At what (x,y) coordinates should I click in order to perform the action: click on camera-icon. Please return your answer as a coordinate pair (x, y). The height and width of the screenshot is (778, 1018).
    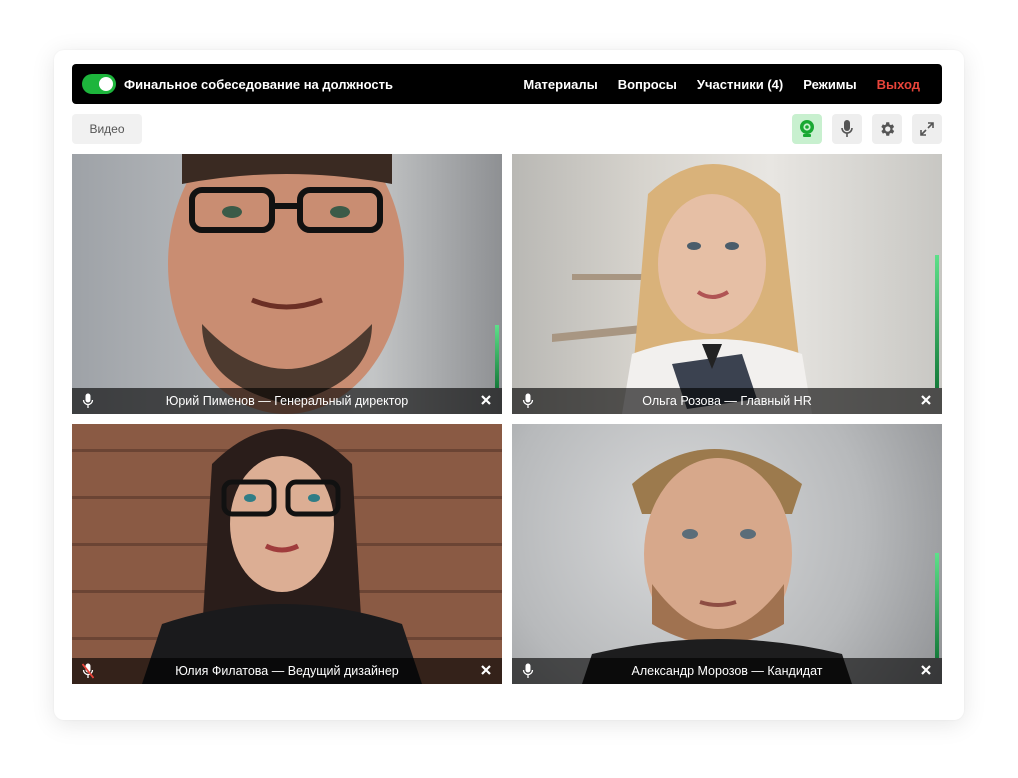
    Looking at the image, I should click on (807, 128).